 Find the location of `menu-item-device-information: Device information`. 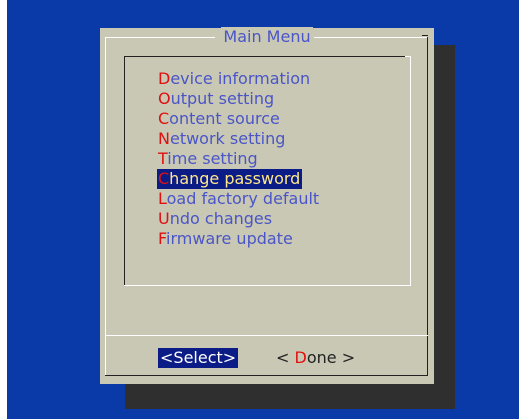

menu-item-device-information: Device information is located at coordinates (239, 79).